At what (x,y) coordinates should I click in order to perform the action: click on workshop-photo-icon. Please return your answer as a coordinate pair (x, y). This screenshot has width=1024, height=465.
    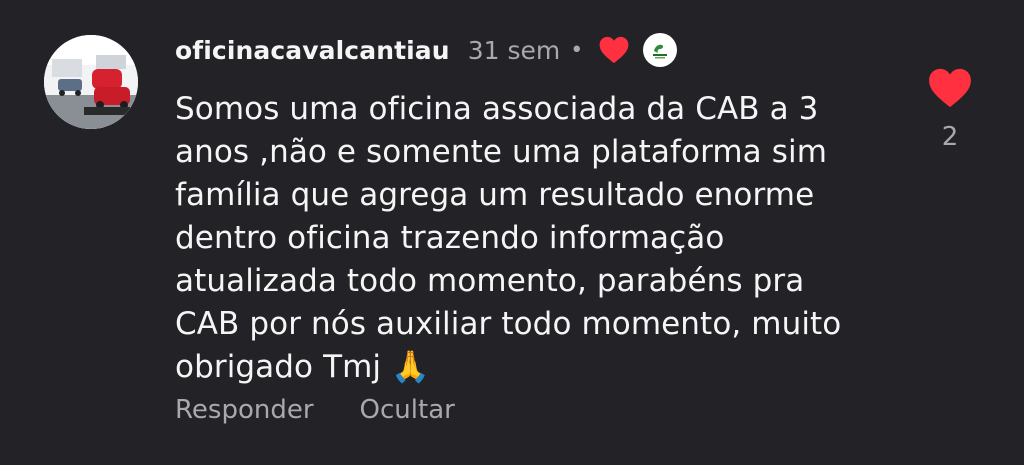
    Looking at the image, I should click on (91, 82).